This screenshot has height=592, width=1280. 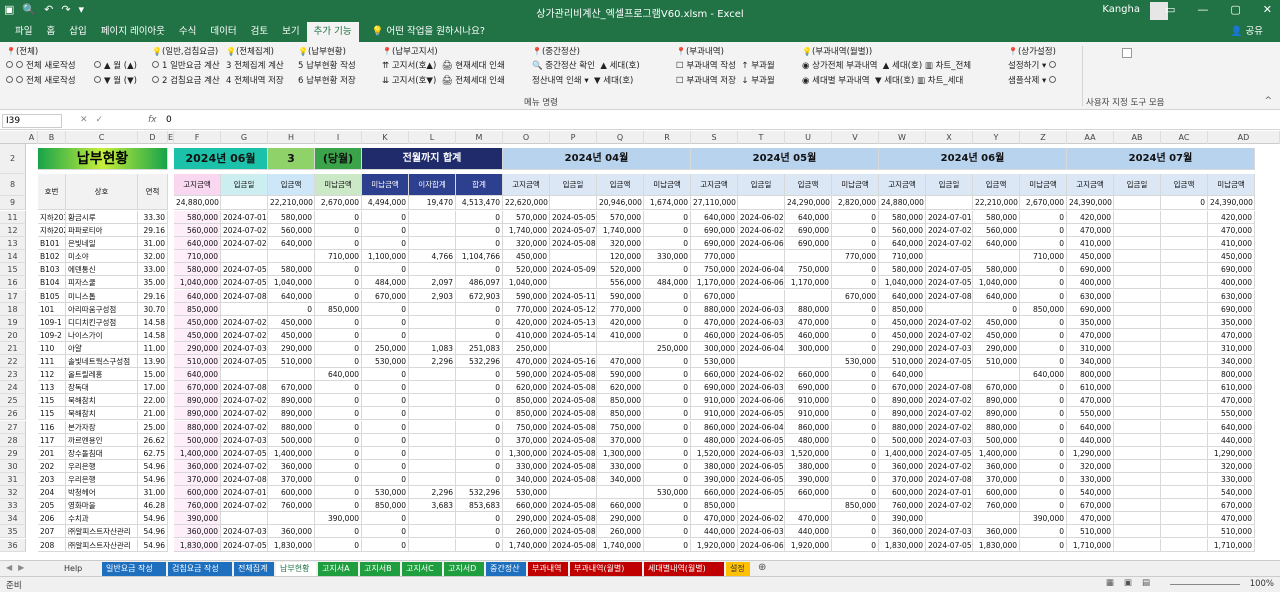 What do you see at coordinates (902, 203) in the screenshot?
I see `total-w: 24,880,000` at bounding box center [902, 203].